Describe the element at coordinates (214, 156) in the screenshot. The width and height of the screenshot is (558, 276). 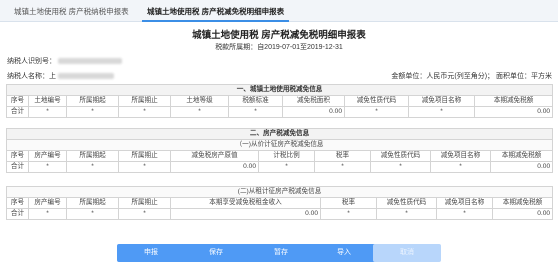
I see `column-header: 减免税房产原值` at that location.